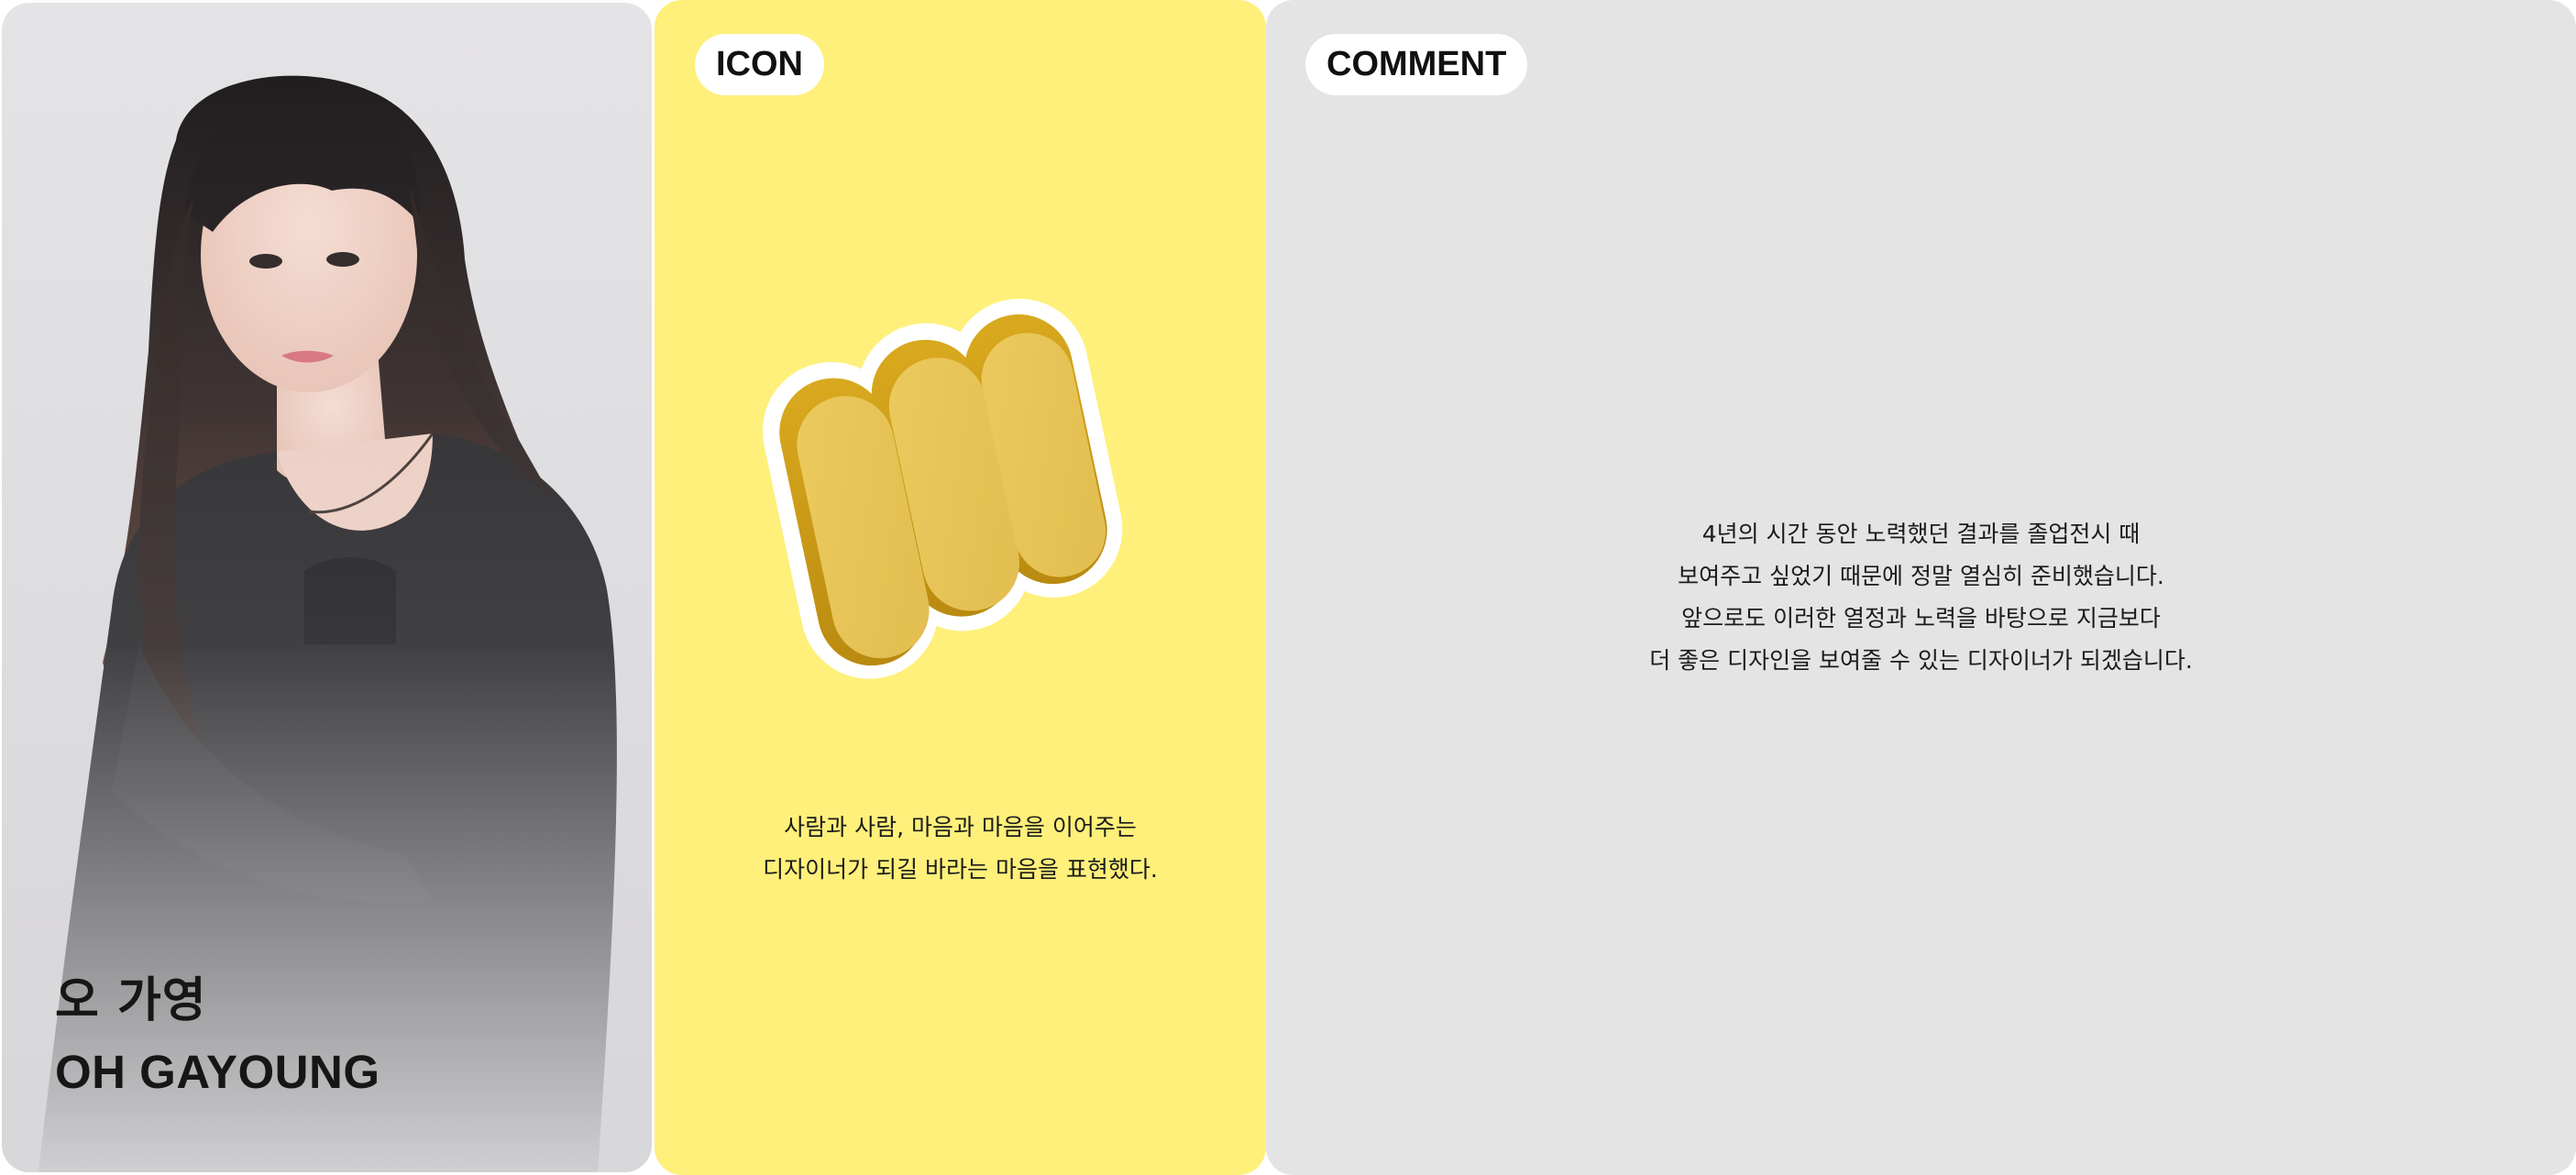  I want to click on name-english: OH GAYOUNG, so click(217, 1072).